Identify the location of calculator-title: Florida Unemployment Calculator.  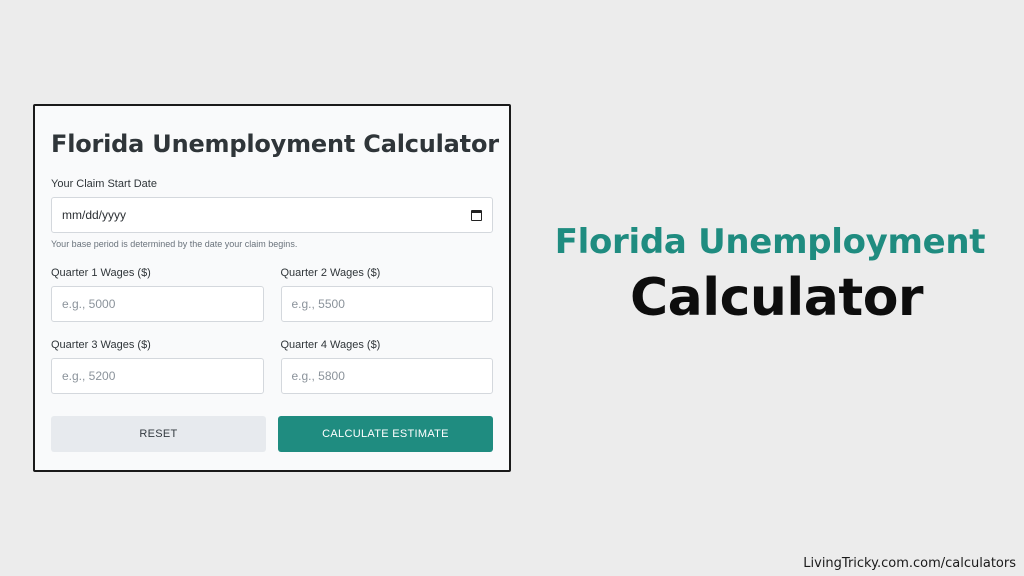
(275, 144).